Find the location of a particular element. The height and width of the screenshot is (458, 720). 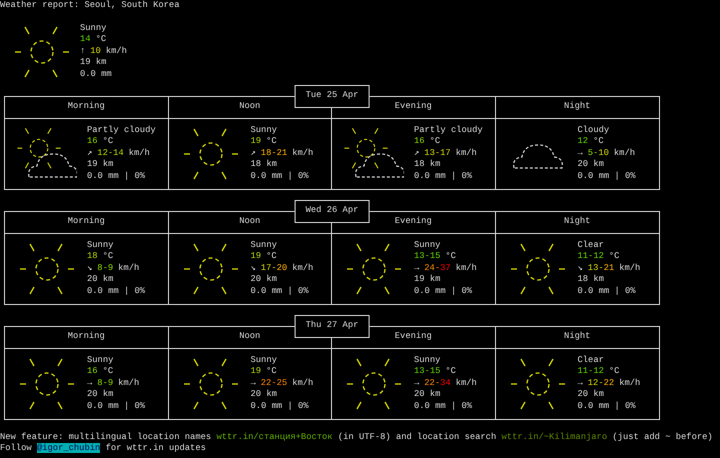

cloud-icon is located at coordinates (537, 156).